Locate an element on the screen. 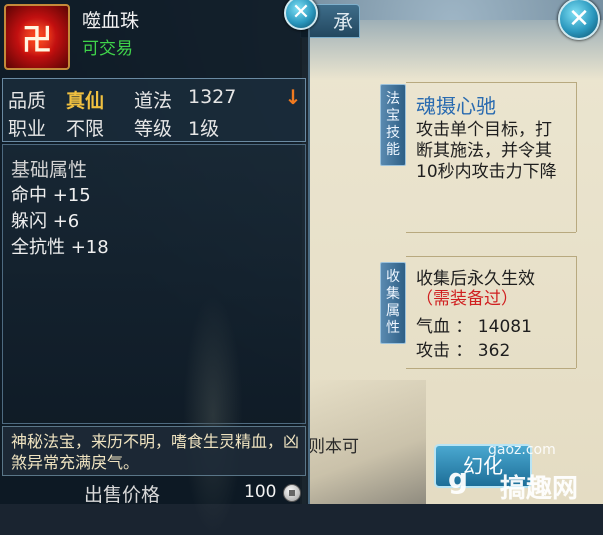  description-box: 神秘法宝，来历不明，嗜食生灵精血，凶煞异常充满戾气。 is located at coordinates (154, 451).